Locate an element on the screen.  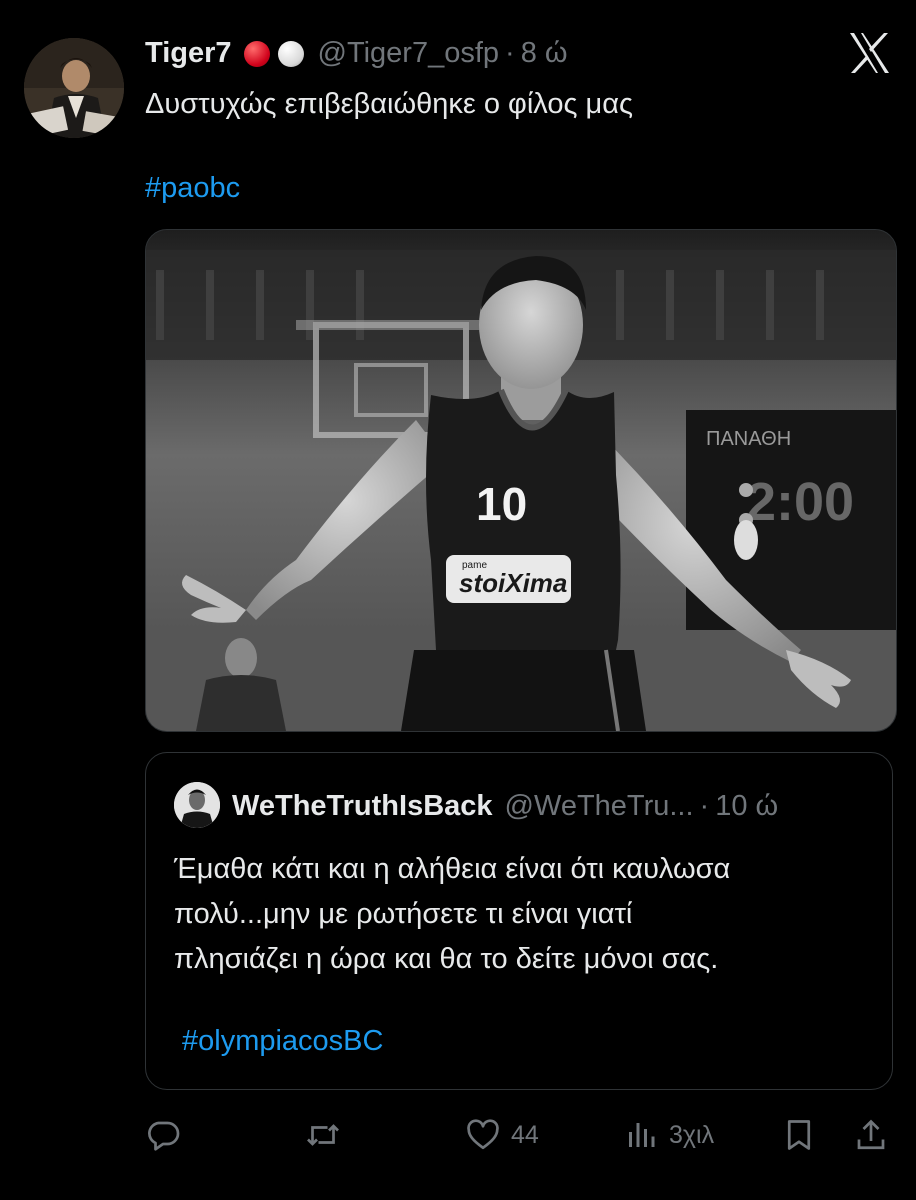
quoted-author-avatar is located at coordinates (197, 805).